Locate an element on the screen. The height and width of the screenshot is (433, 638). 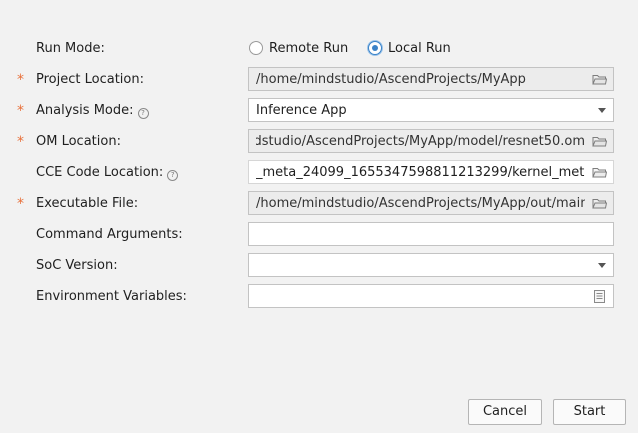
cce-code-location-label: CCE Code Location:? is located at coordinates (107, 173).